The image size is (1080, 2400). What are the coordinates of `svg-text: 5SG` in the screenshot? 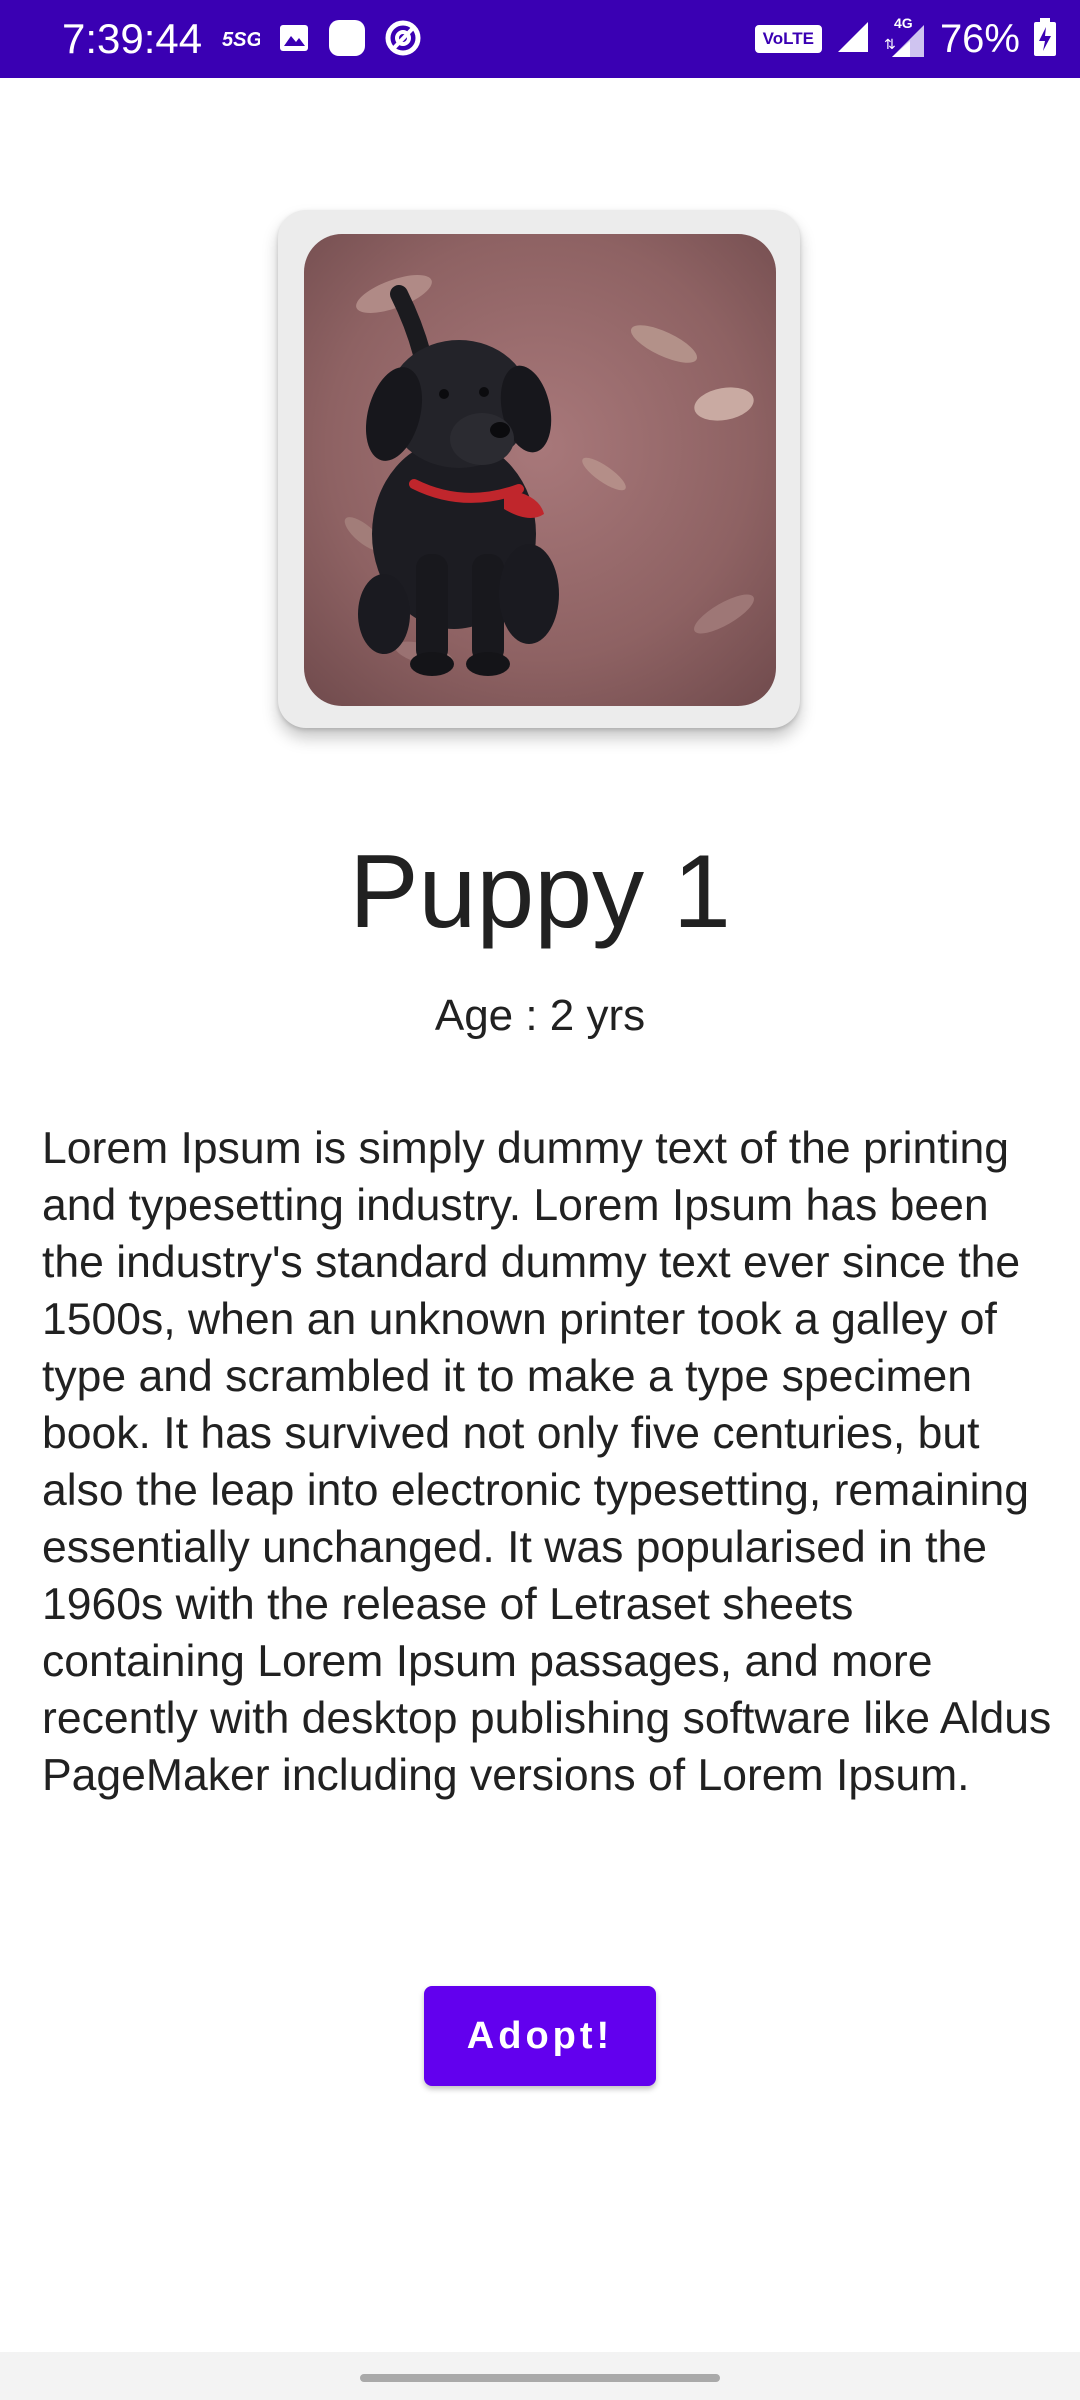 It's located at (241, 40).